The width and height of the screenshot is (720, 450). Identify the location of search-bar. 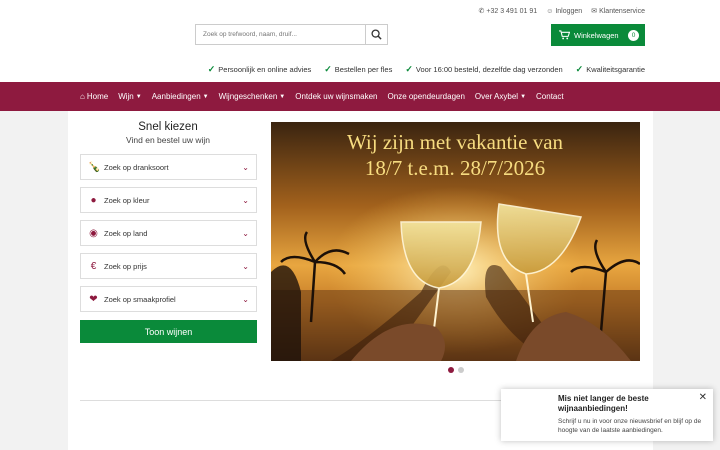
(291, 34).